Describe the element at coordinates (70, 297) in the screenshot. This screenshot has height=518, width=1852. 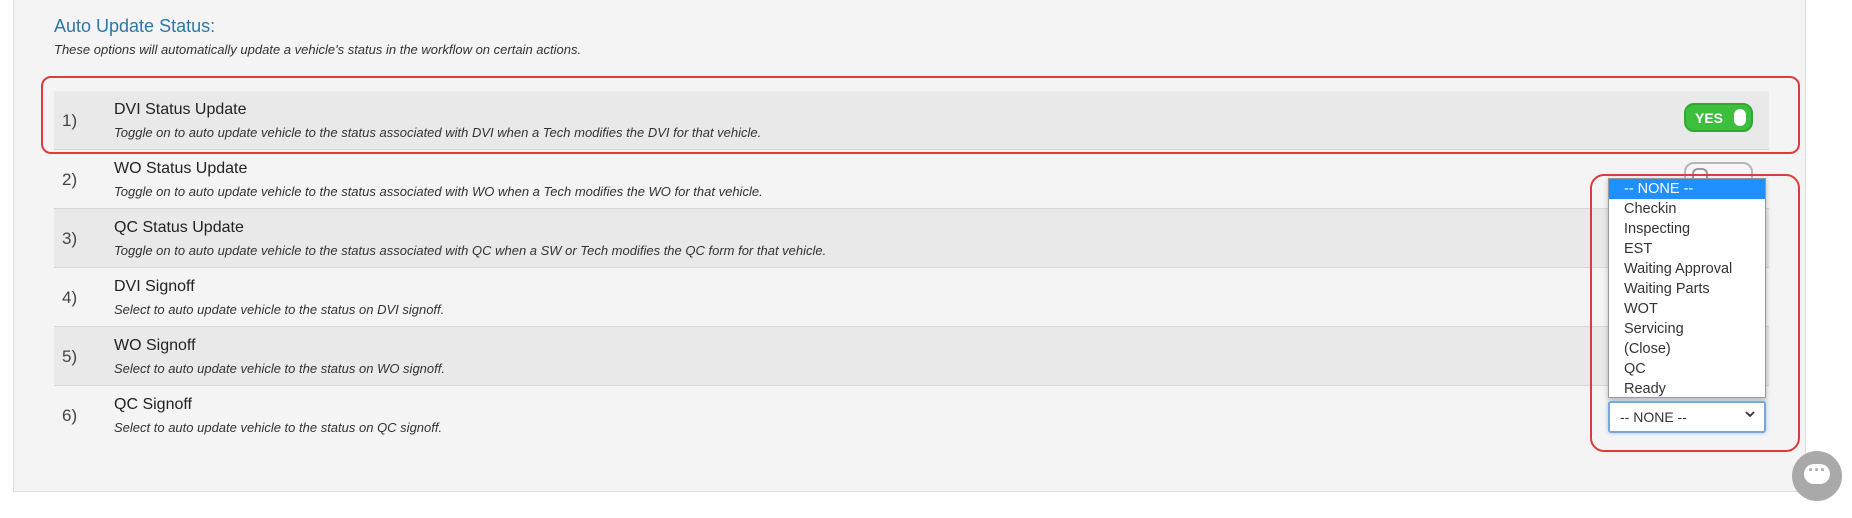
I see `row-number: 4)` at that location.